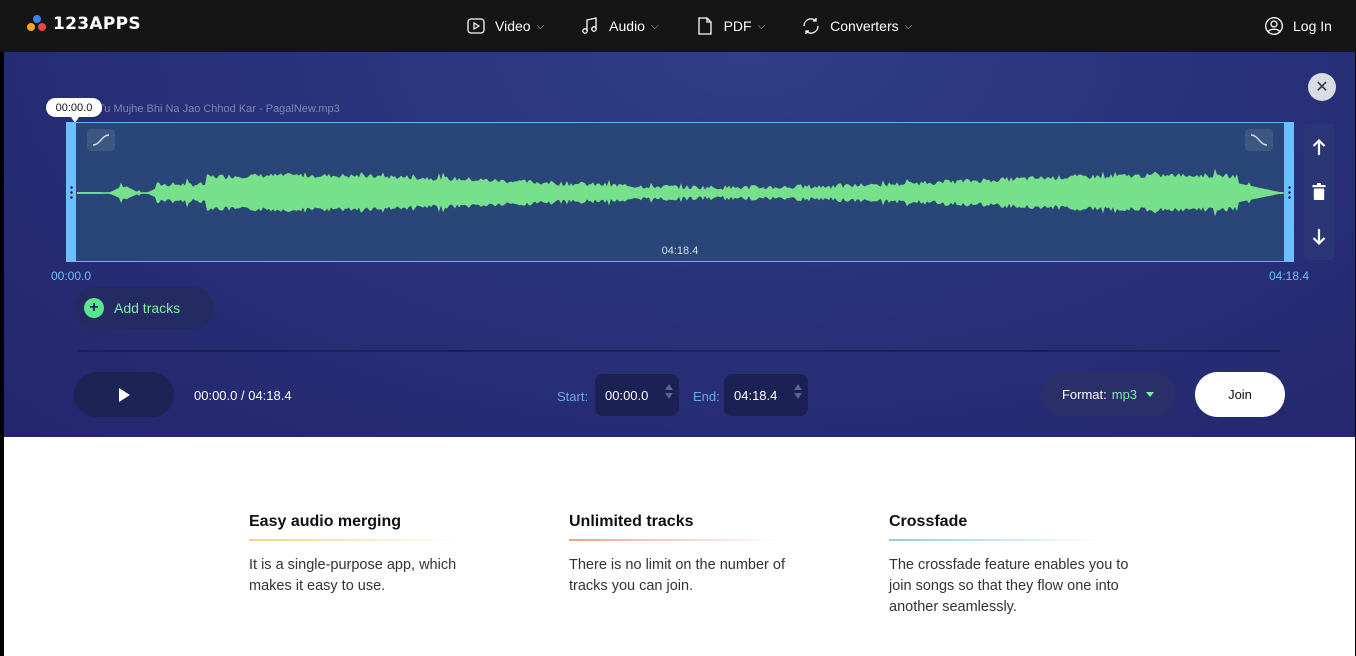 The width and height of the screenshot is (1356, 656). I want to click on start-label: Start:, so click(573, 396).